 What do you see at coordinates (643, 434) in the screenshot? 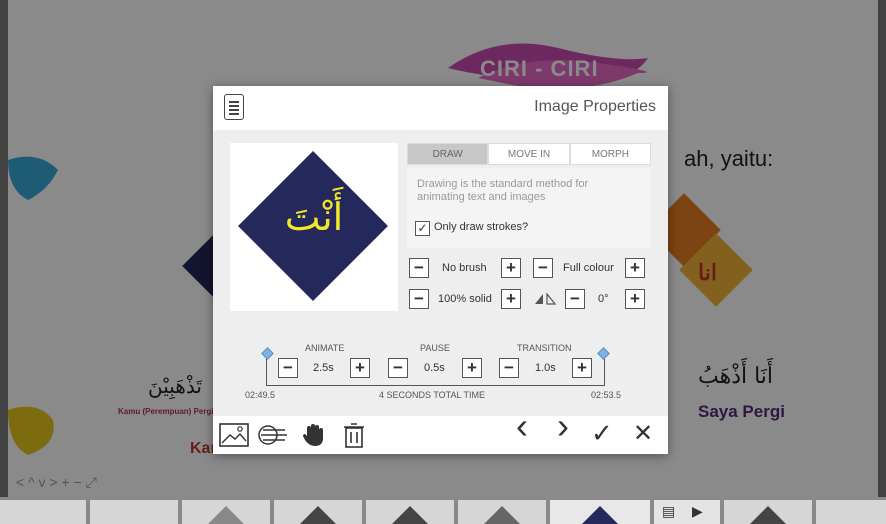
I see `close-icon: ✕` at bounding box center [643, 434].